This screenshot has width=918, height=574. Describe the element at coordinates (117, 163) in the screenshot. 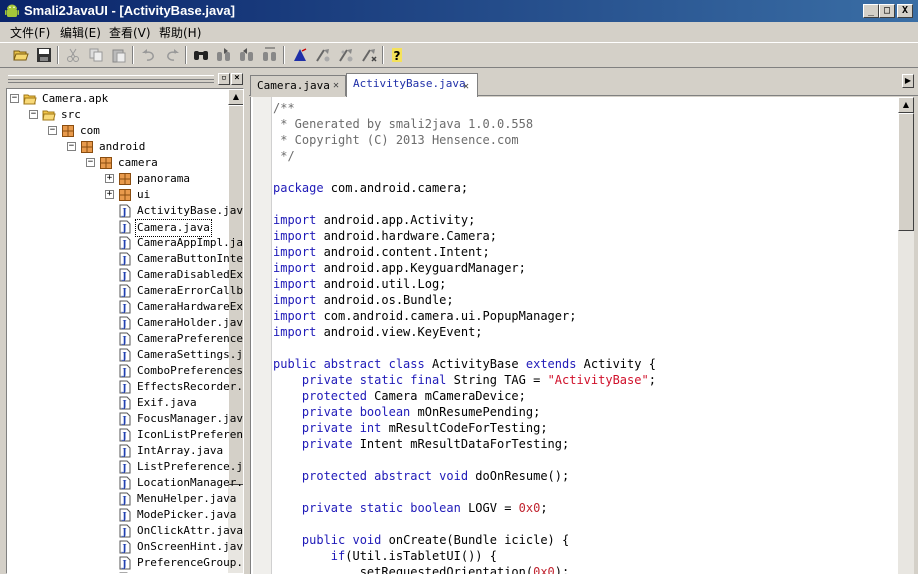

I see `tree-node: − camera` at that location.